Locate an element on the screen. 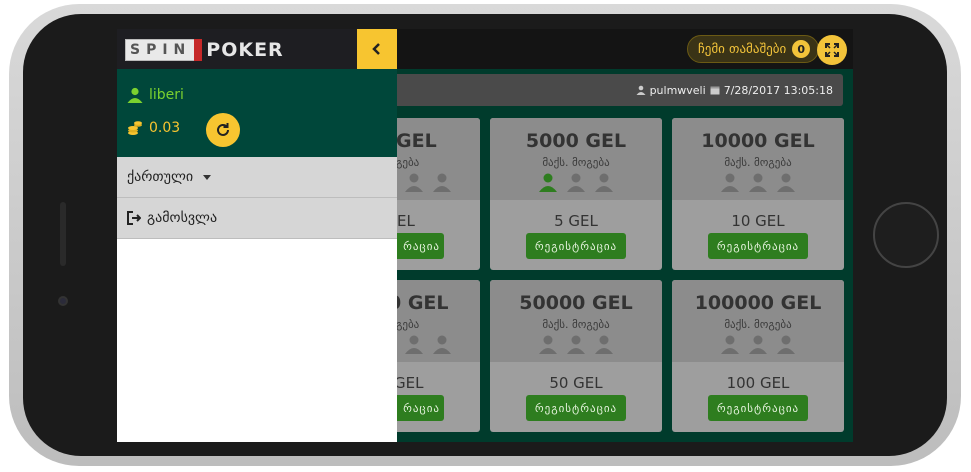 This screenshot has height=472, width=971. card-prize: 5000 GEL is located at coordinates (576, 141).